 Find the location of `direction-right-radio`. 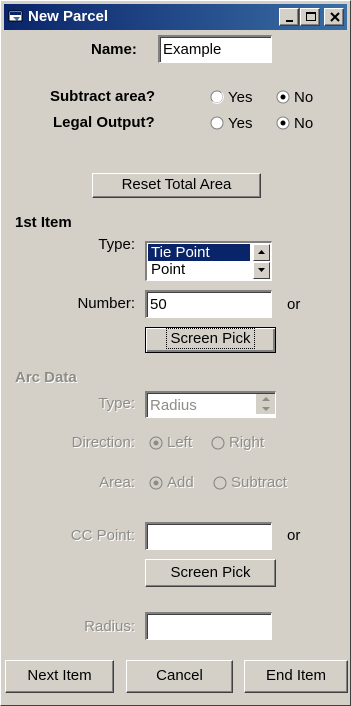

direction-right-radio is located at coordinates (218, 443).